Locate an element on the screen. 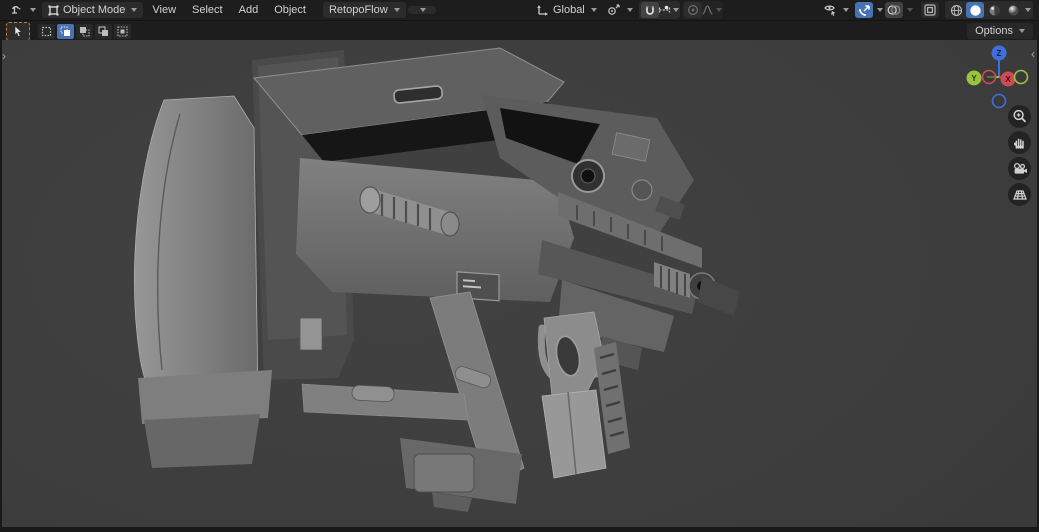 The width and height of the screenshot is (1039, 532). transform-orientation-dropdown: Global is located at coordinates (566, 10).